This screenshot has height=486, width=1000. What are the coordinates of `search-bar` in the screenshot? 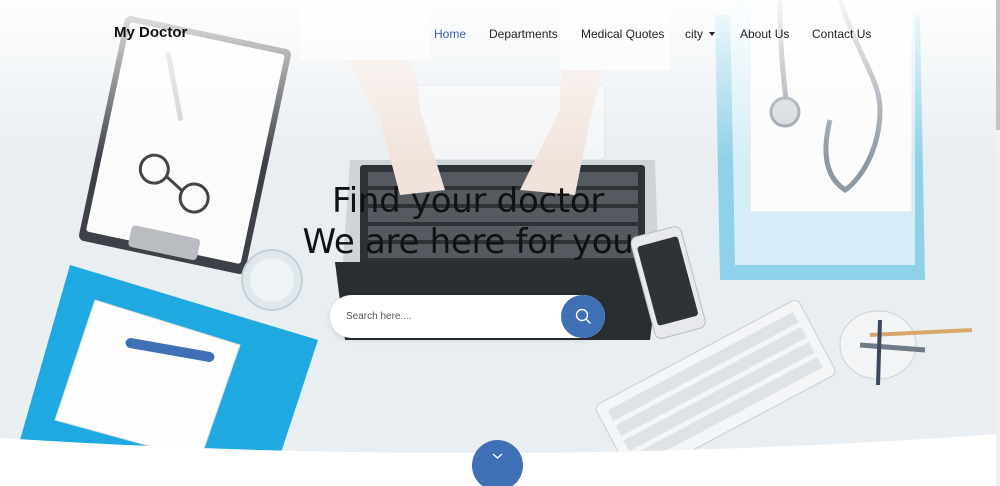 It's located at (467, 316).